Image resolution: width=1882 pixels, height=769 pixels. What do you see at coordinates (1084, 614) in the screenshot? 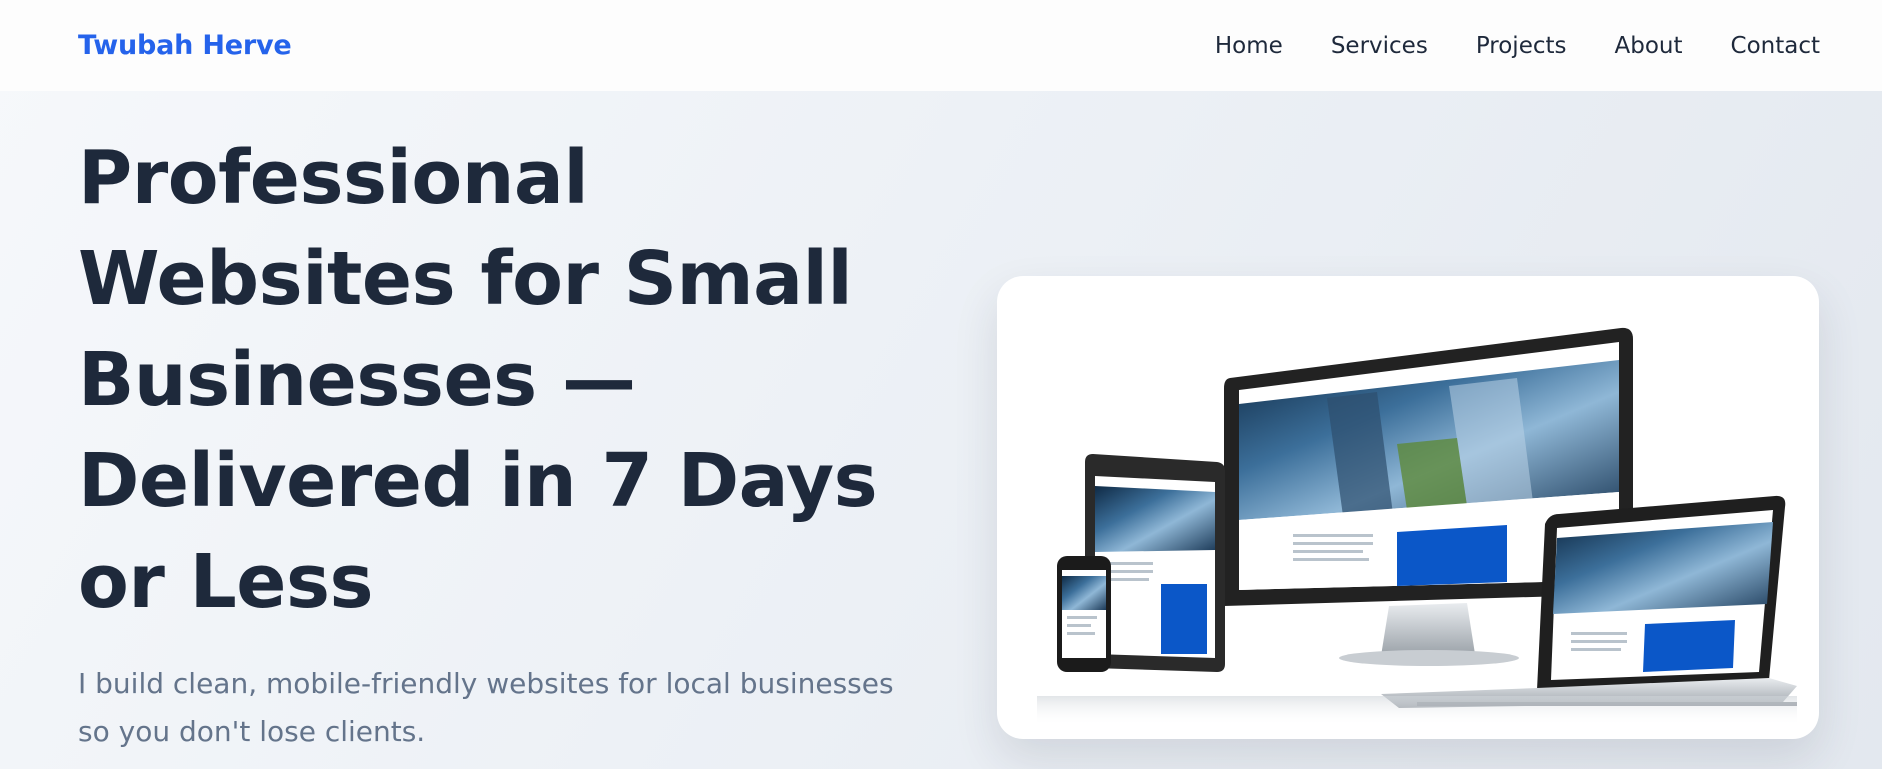
I see `phone-mockup` at bounding box center [1084, 614].